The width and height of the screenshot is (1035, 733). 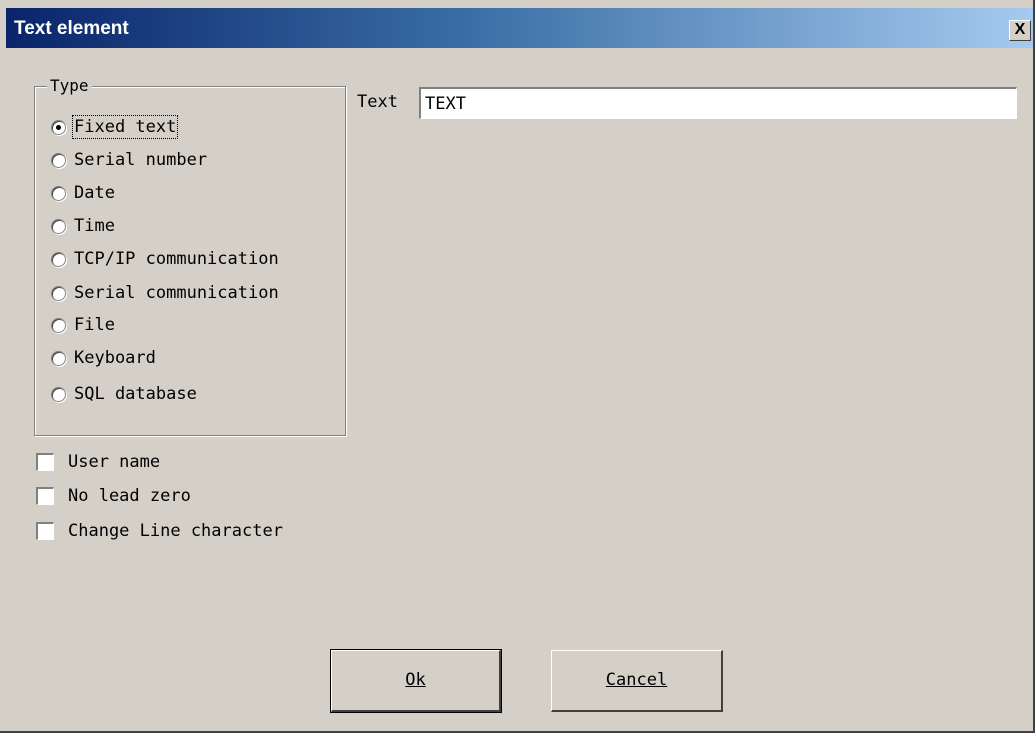 I want to click on cancel-button-label: Cancel, so click(x=636, y=680).